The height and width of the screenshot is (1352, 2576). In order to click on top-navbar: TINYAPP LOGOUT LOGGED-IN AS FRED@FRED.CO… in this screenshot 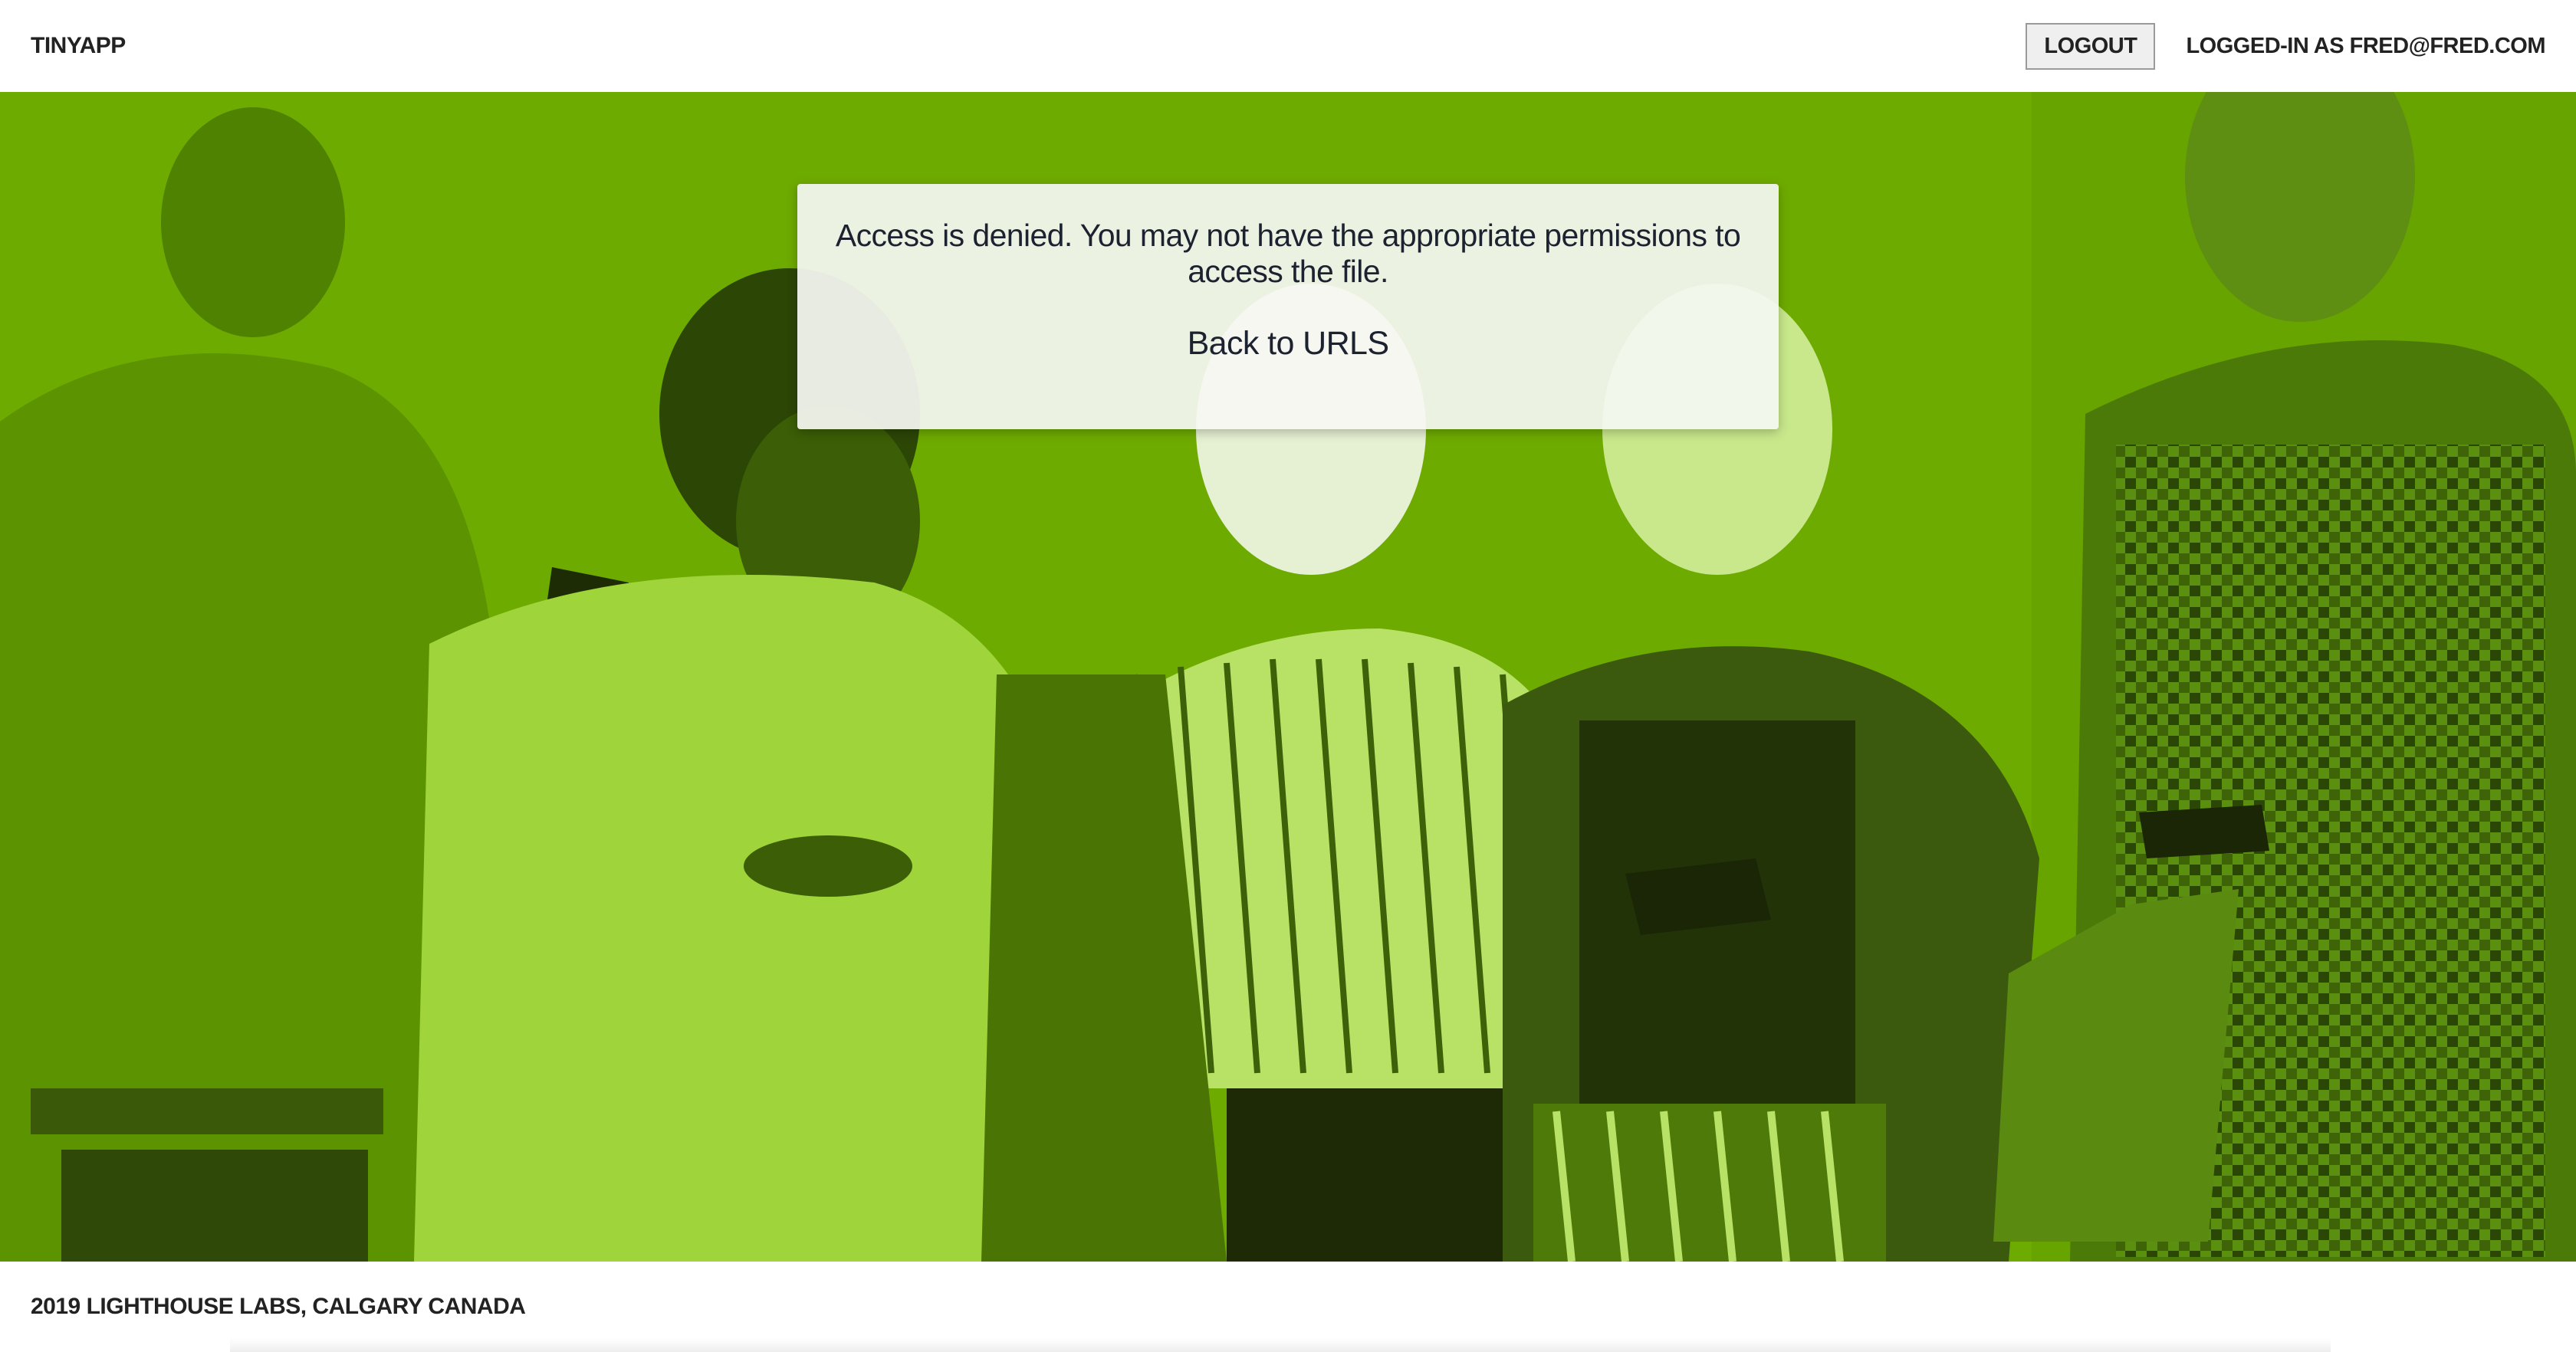, I will do `click(1288, 46)`.